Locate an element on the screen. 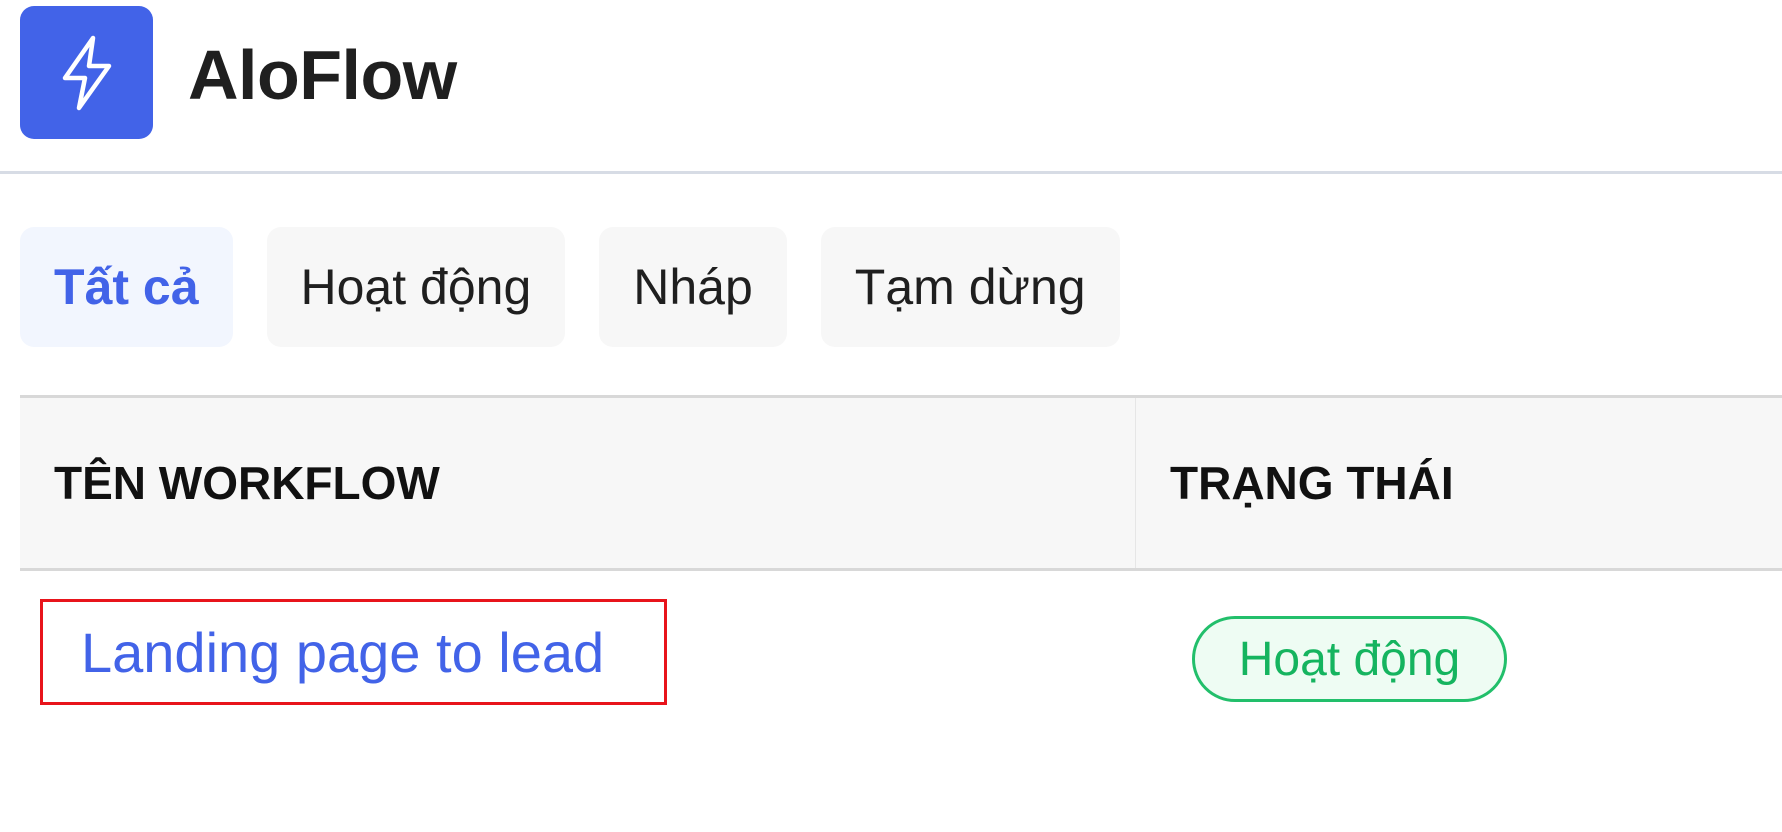  status-filter-tabs: Tất cả Hoạt động Nháp Tạm dừng is located at coordinates (570, 287).